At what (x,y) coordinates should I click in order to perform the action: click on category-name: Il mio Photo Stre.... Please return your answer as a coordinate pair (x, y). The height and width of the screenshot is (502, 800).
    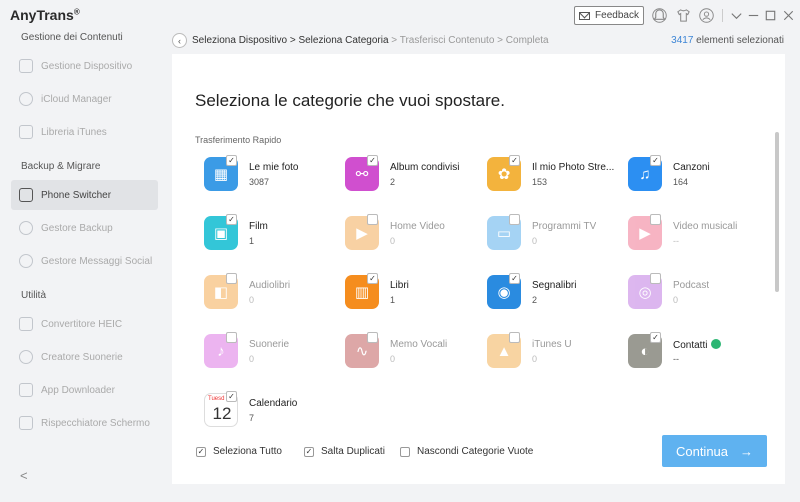
    Looking at the image, I should click on (573, 167).